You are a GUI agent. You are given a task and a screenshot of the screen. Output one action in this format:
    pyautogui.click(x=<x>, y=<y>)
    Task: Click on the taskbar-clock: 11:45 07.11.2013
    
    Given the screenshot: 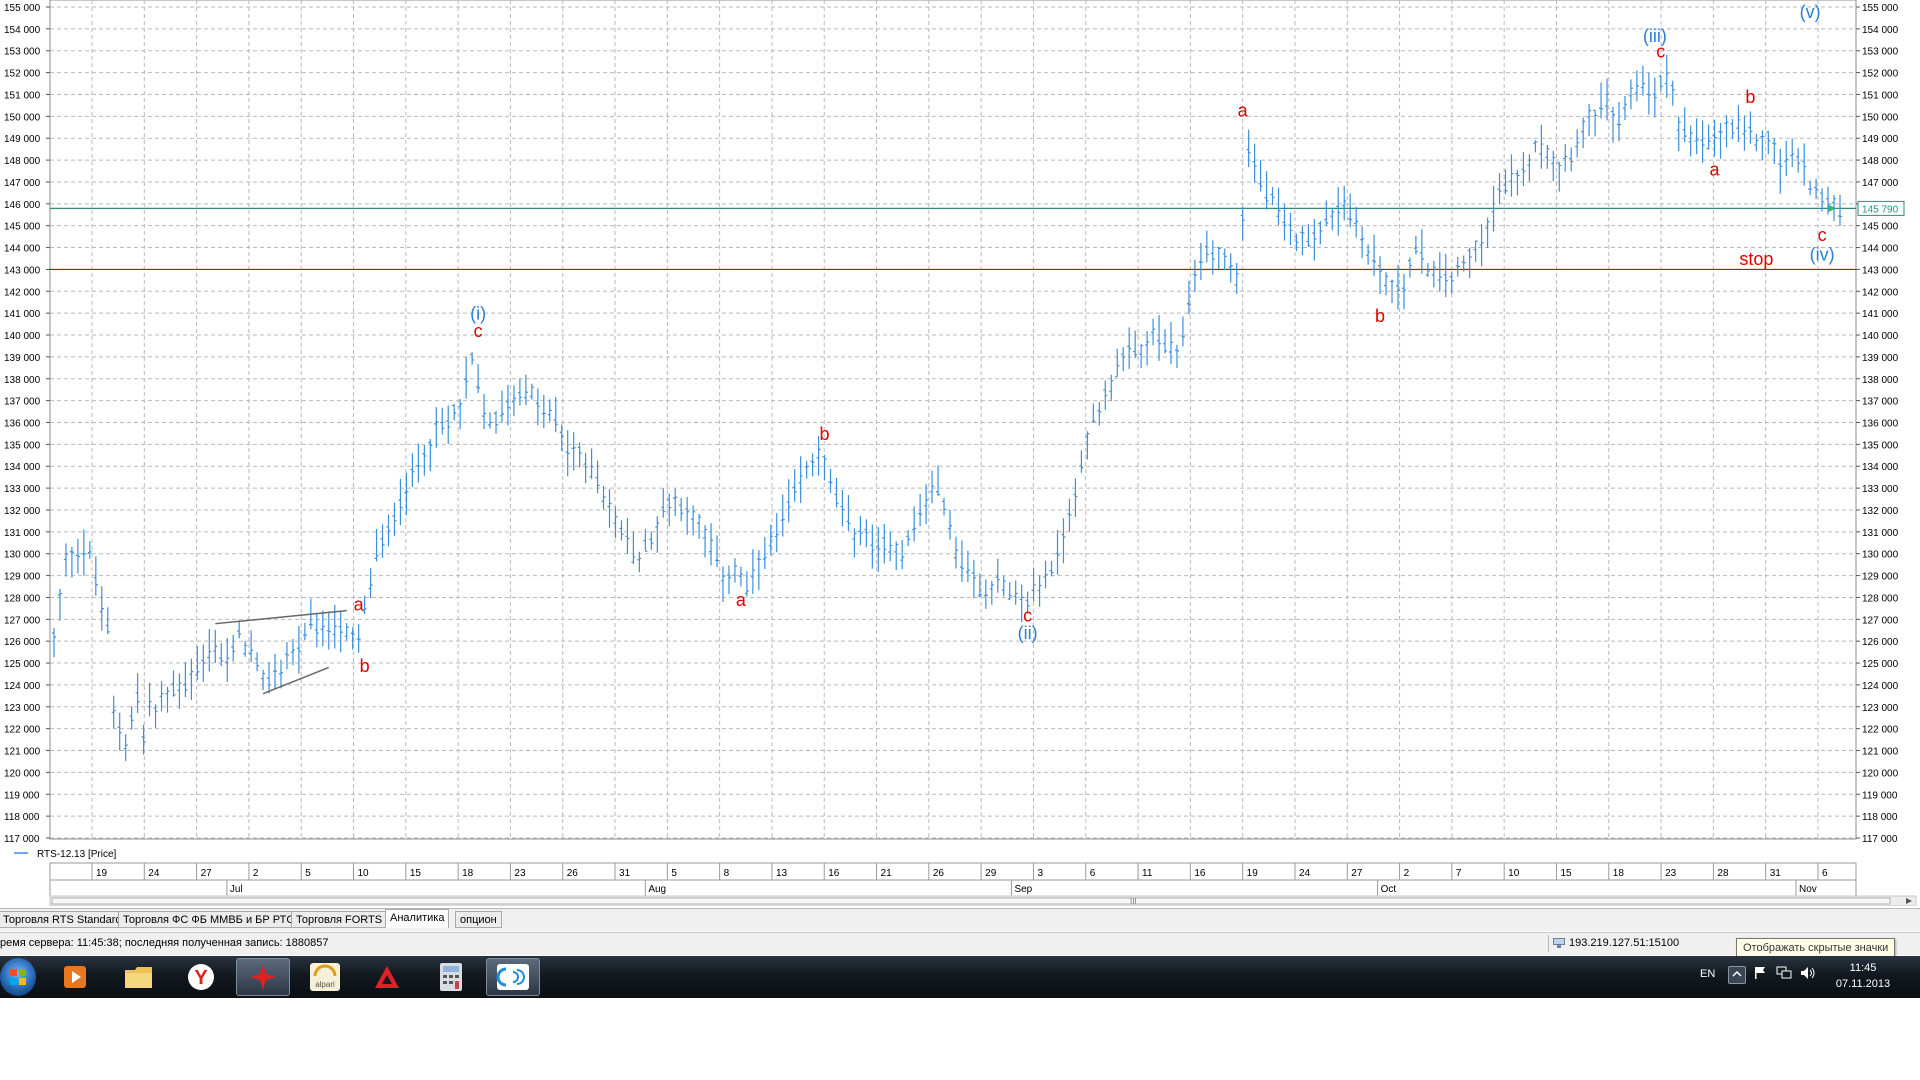 What is the action you would take?
    pyautogui.click(x=1863, y=976)
    